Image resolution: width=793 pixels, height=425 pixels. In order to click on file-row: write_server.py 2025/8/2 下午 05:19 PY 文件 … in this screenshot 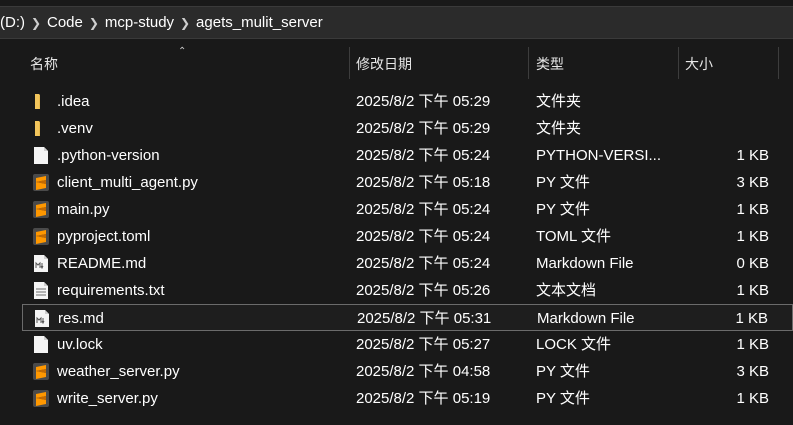, I will do `click(407, 398)`.